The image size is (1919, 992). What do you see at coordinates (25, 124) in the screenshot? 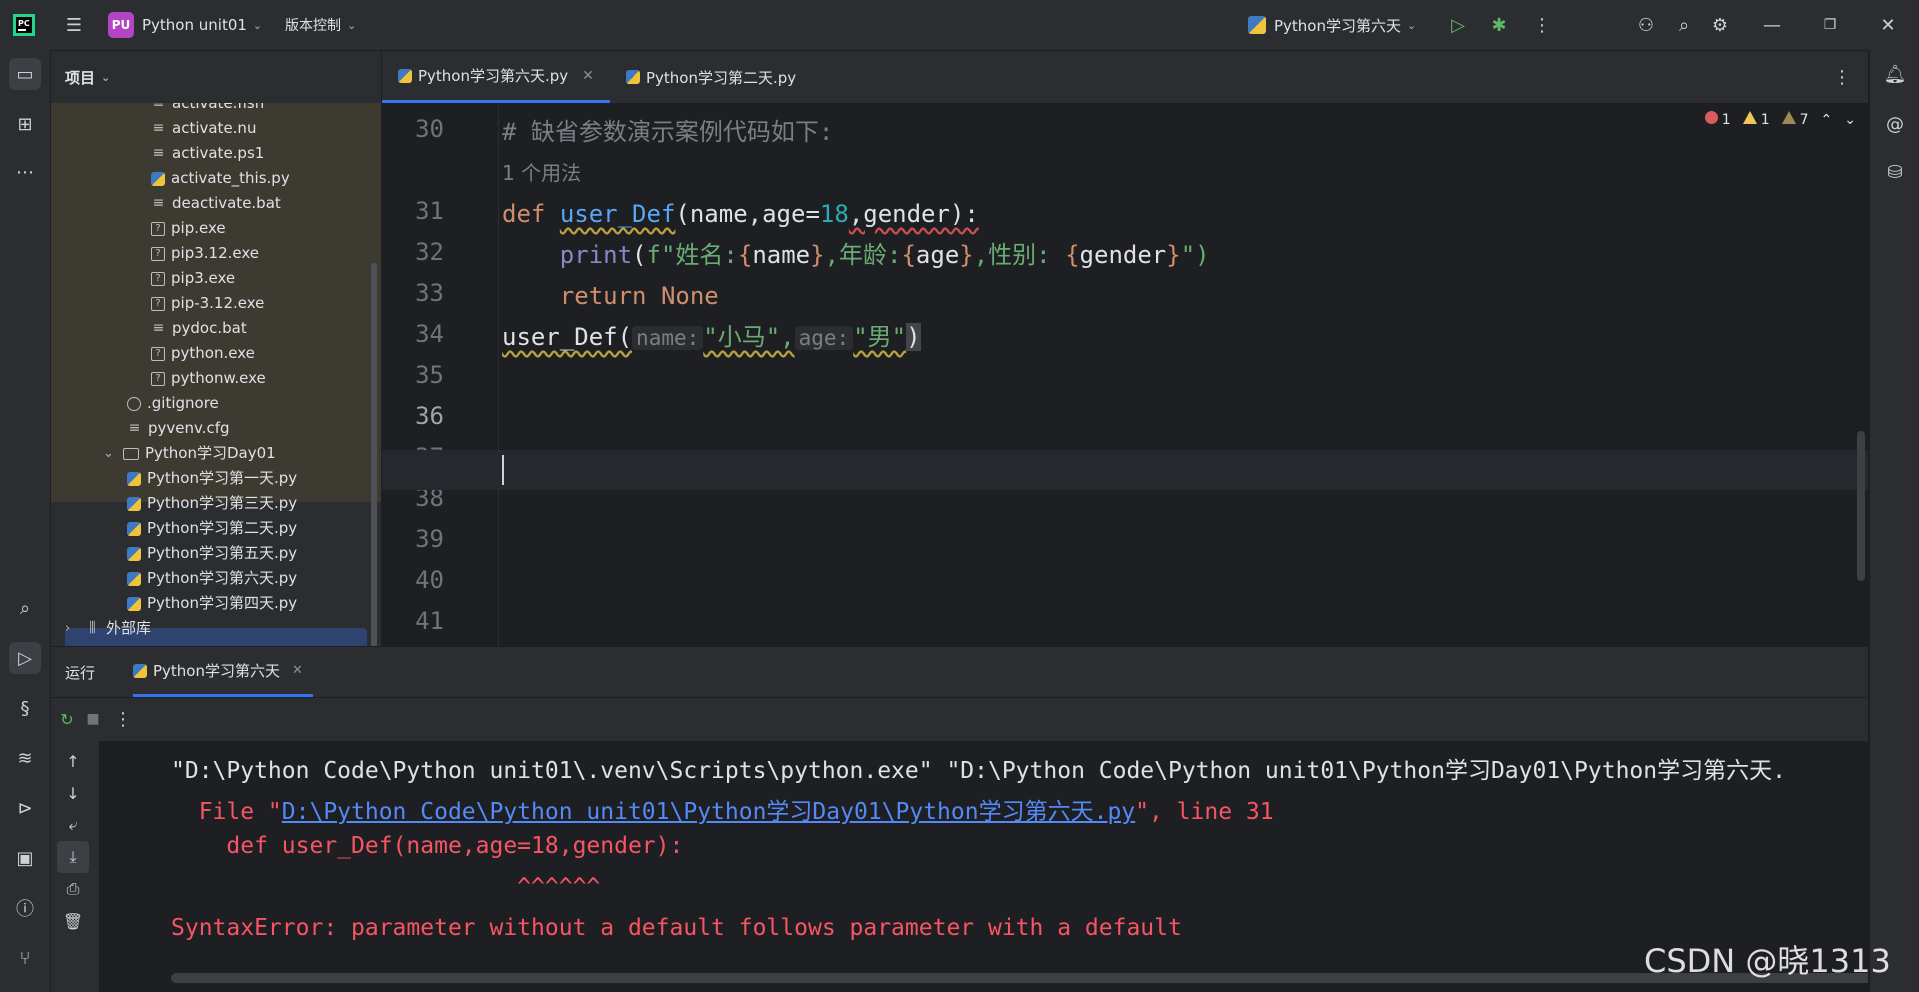
I see `structure-icon: ⊞` at bounding box center [25, 124].